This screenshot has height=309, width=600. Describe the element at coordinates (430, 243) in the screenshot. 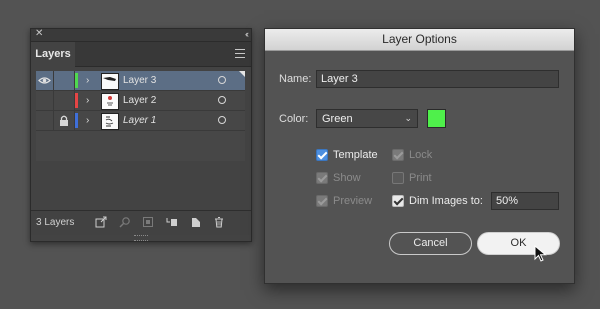

I see `cancel-button: Cancel` at that location.